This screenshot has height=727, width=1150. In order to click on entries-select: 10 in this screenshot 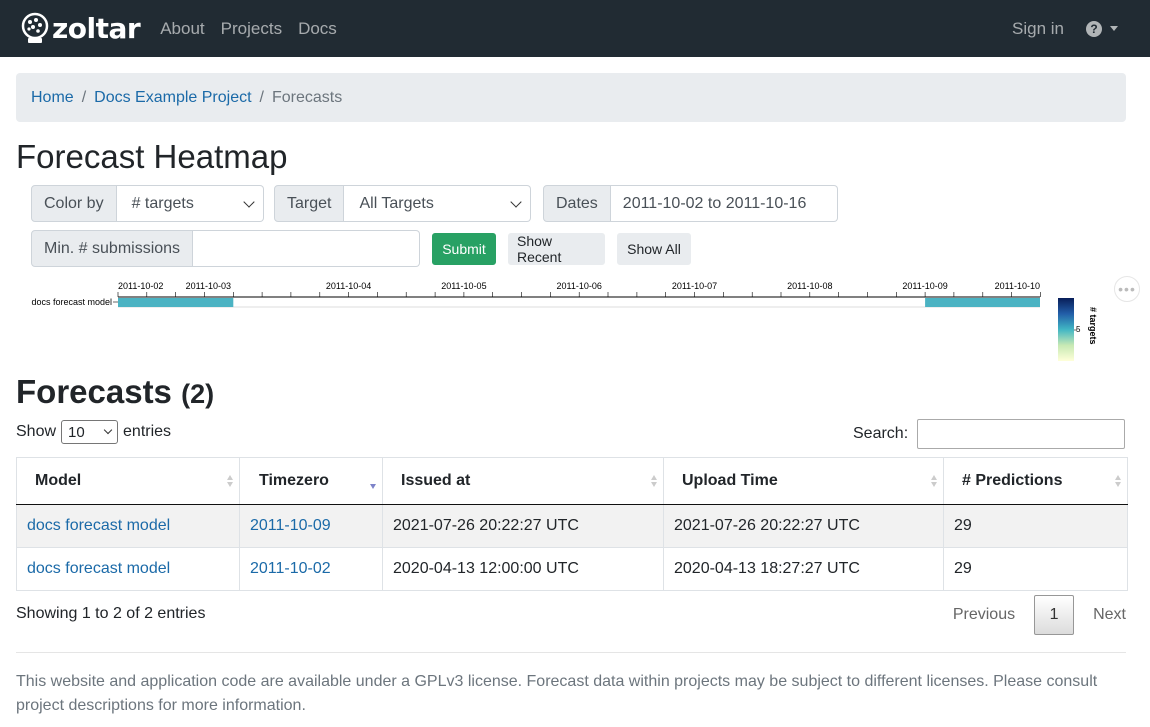, I will do `click(90, 432)`.